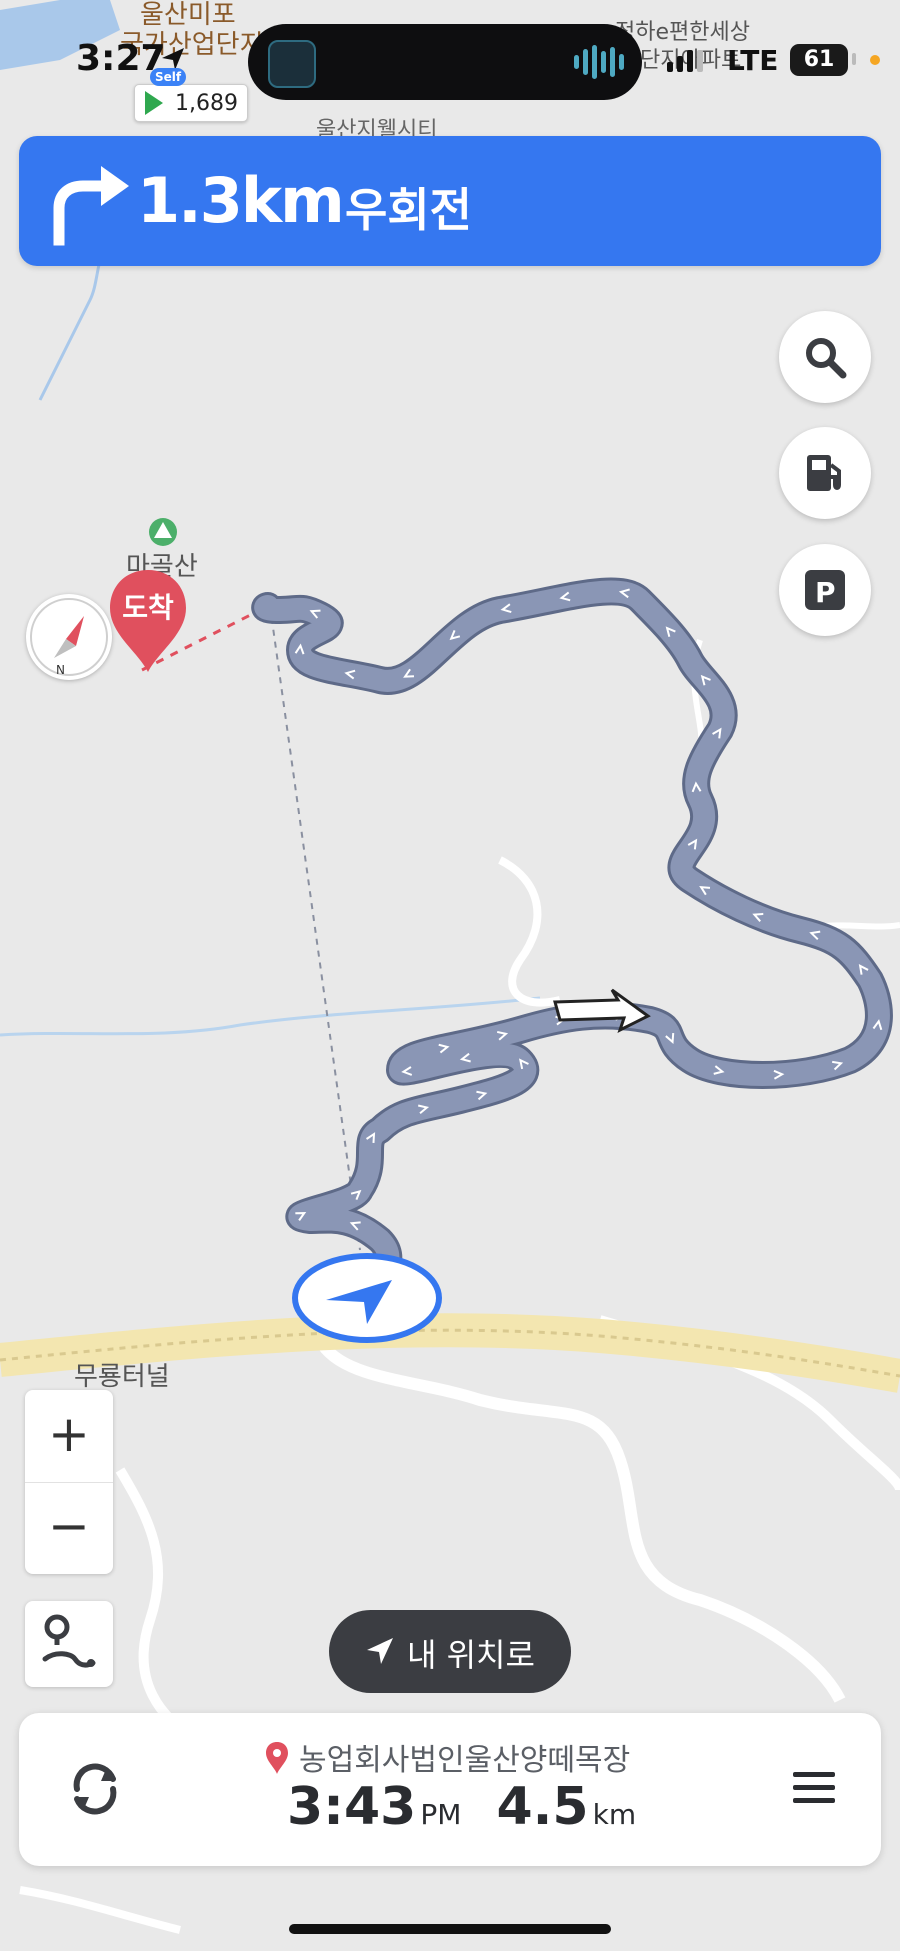 Image resolution: width=900 pixels, height=1951 pixels. I want to click on battery-icon: 61, so click(819, 60).